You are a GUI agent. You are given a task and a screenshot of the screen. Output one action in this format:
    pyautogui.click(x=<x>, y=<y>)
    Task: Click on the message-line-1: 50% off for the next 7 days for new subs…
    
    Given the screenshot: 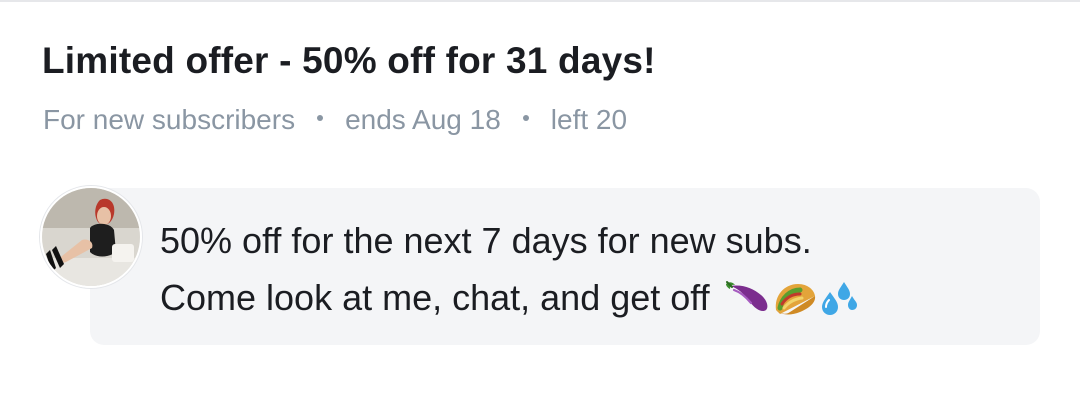 What is the action you would take?
    pyautogui.click(x=486, y=240)
    